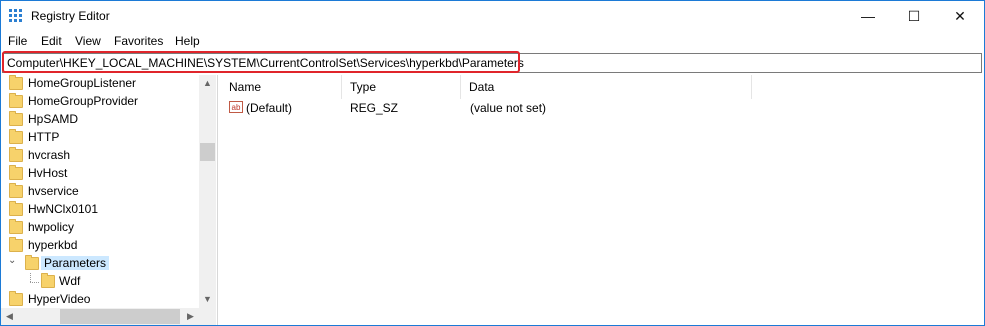 This screenshot has width=985, height=326. Describe the element at coordinates (17, 41) in the screenshot. I see `menu-file: File` at that location.